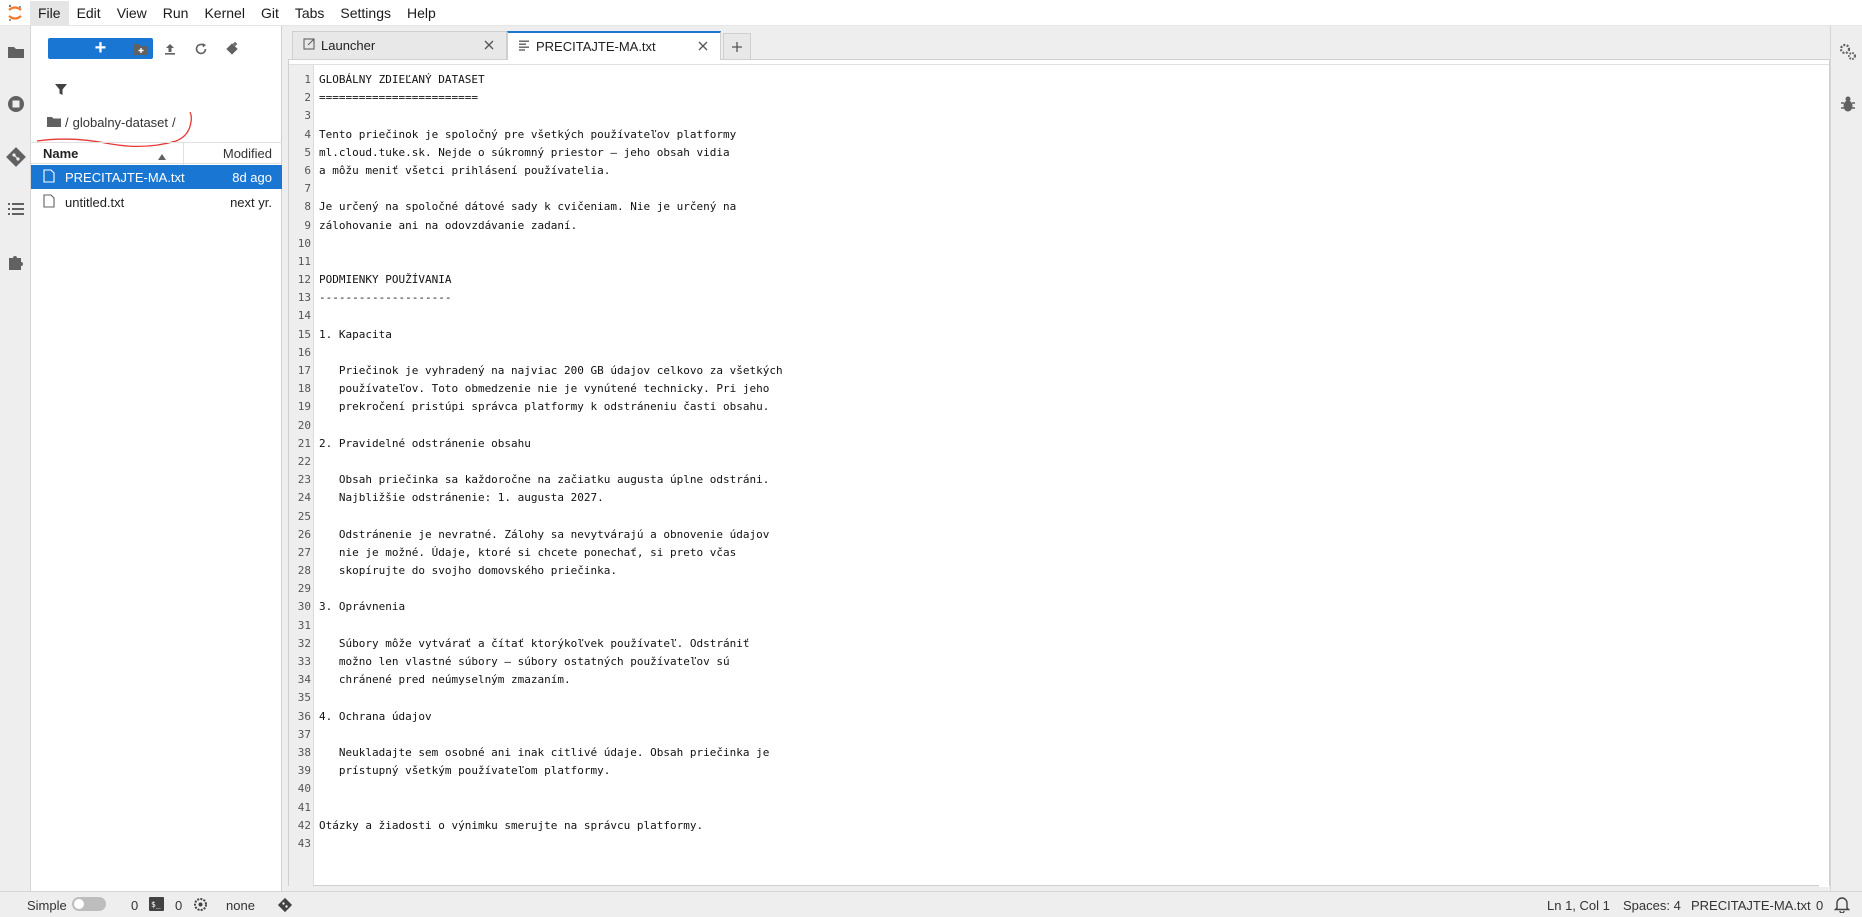 This screenshot has width=1862, height=917. What do you see at coordinates (536, 607) in the screenshot?
I see `editor-line: 30 3. Oprávnenia` at bounding box center [536, 607].